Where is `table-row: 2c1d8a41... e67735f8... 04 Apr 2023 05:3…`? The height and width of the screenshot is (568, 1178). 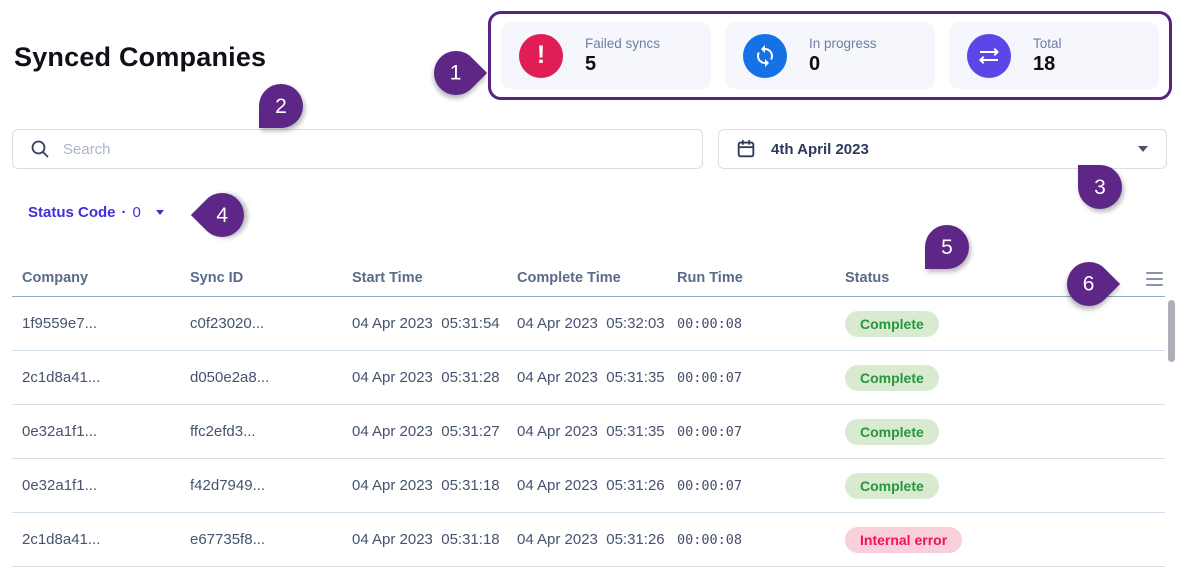 table-row: 2c1d8a41... e67735f8... 04 Apr 2023 05:3… is located at coordinates (588, 540).